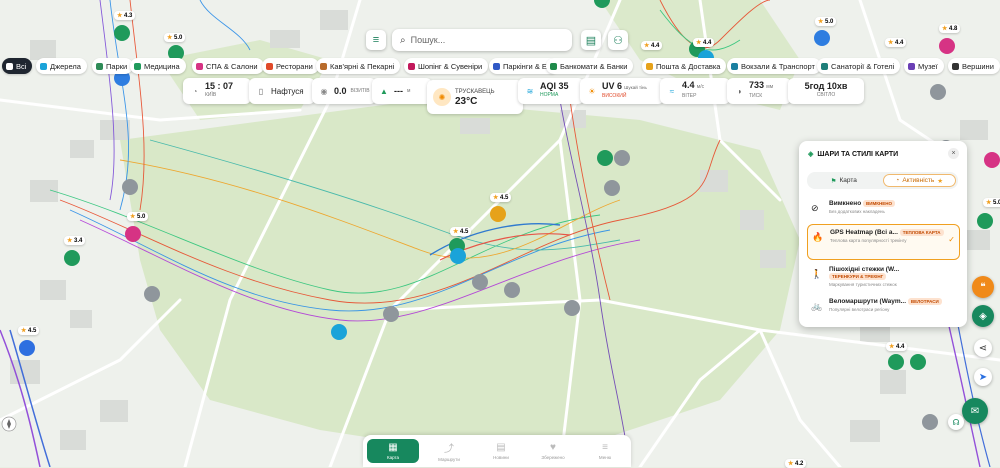 The width and height of the screenshot is (1000, 468). I want to click on close-icon: ×, so click(953, 153).